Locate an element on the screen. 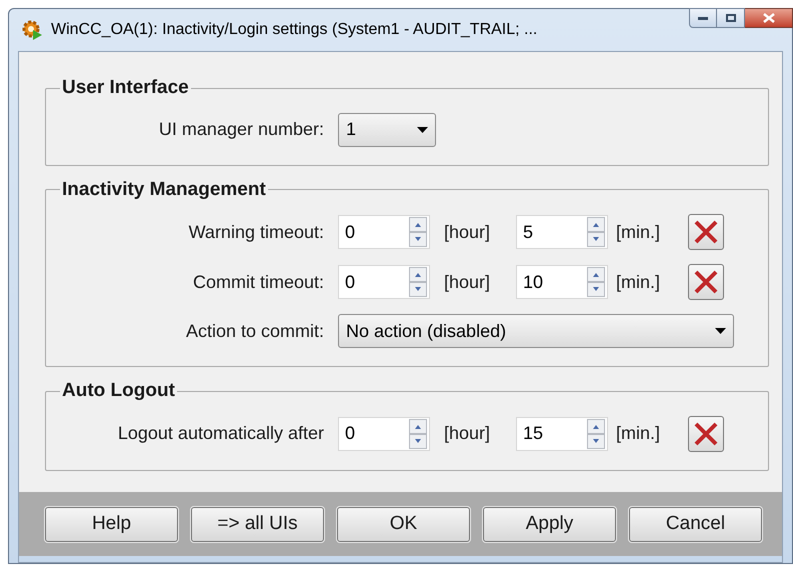 This screenshot has width=793, height=569. field-label: UI manager number: is located at coordinates (241, 129).